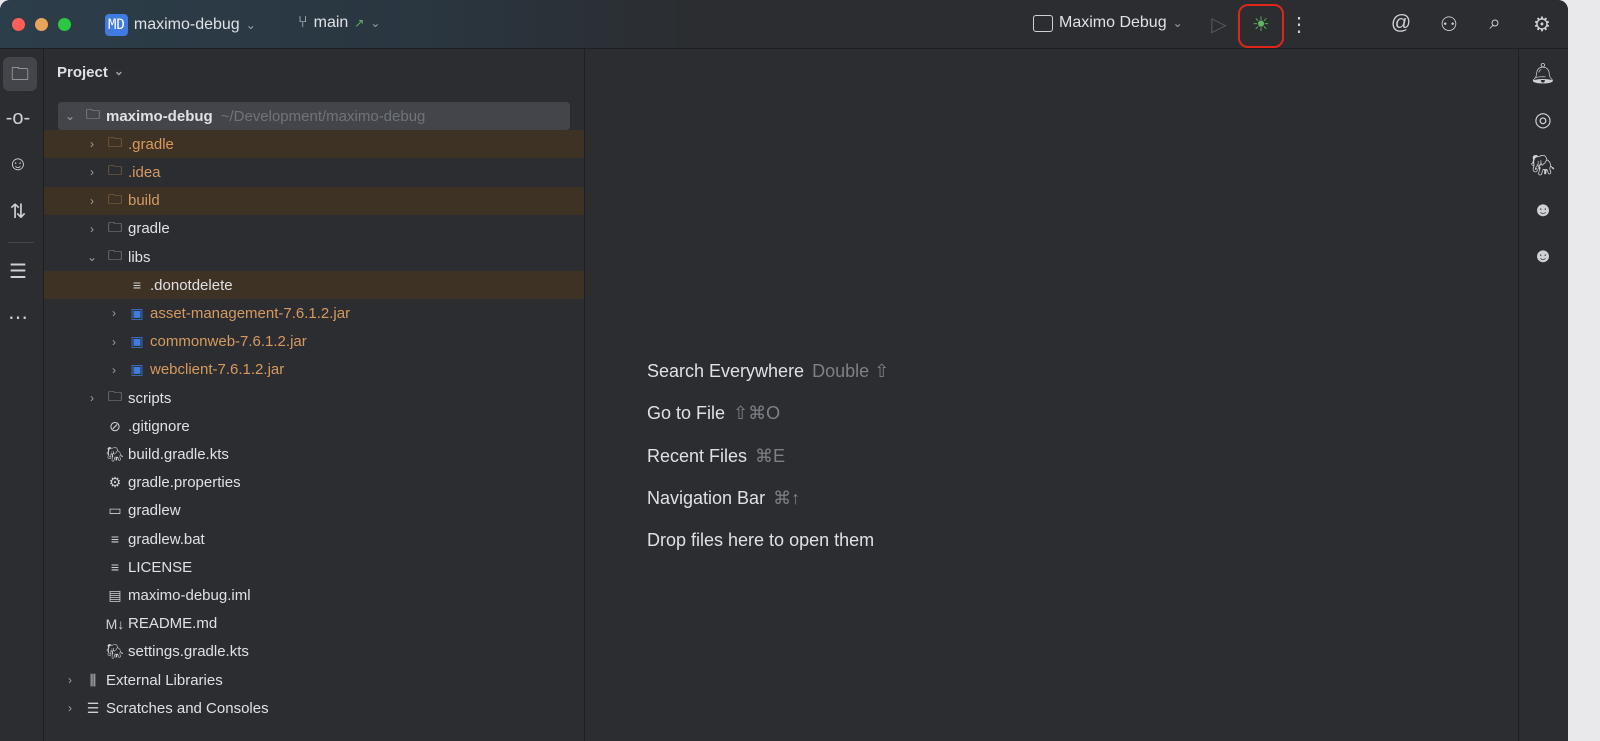 This screenshot has height=741, width=1600. Describe the element at coordinates (303, 22) in the screenshot. I see `branch-icon: ⑂` at that location.